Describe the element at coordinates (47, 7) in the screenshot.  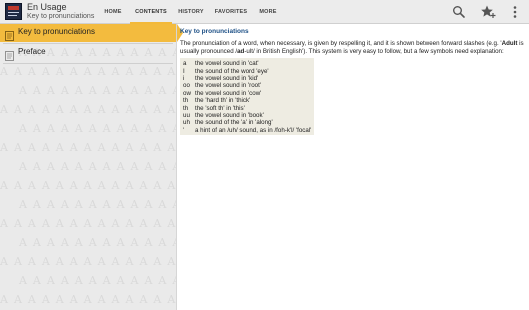
I see `app-title: En Usage` at that location.